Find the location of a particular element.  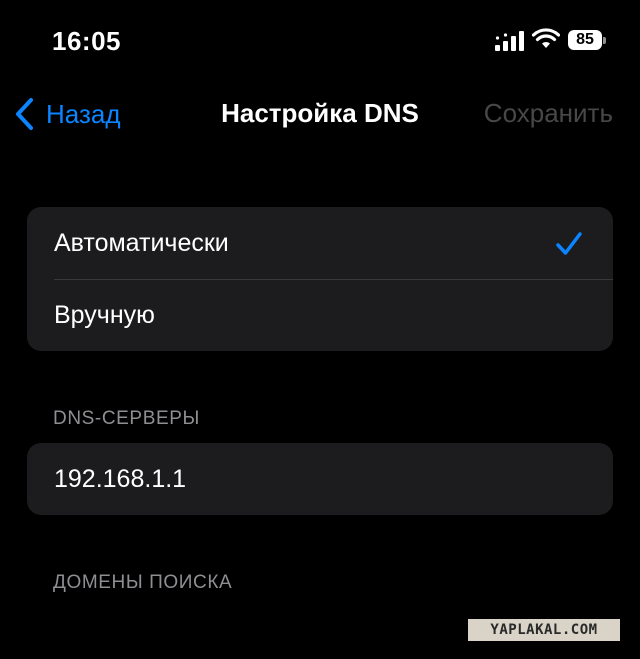

dns-servers-header: DNS-СЕРВЕРЫ is located at coordinates (126, 418).